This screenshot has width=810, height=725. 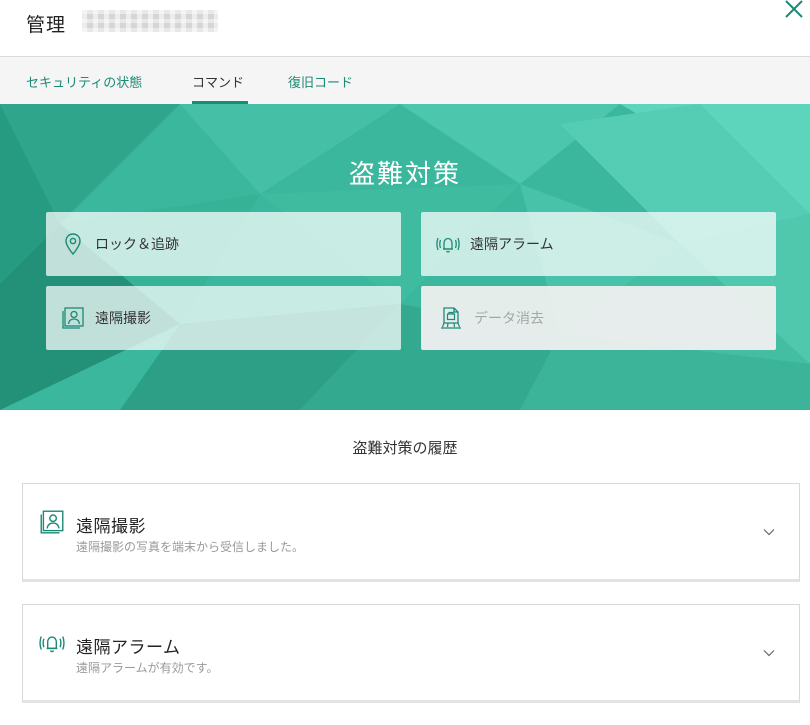 I want to click on remote-alarm-label: 遠隔アラーム, so click(x=512, y=245).